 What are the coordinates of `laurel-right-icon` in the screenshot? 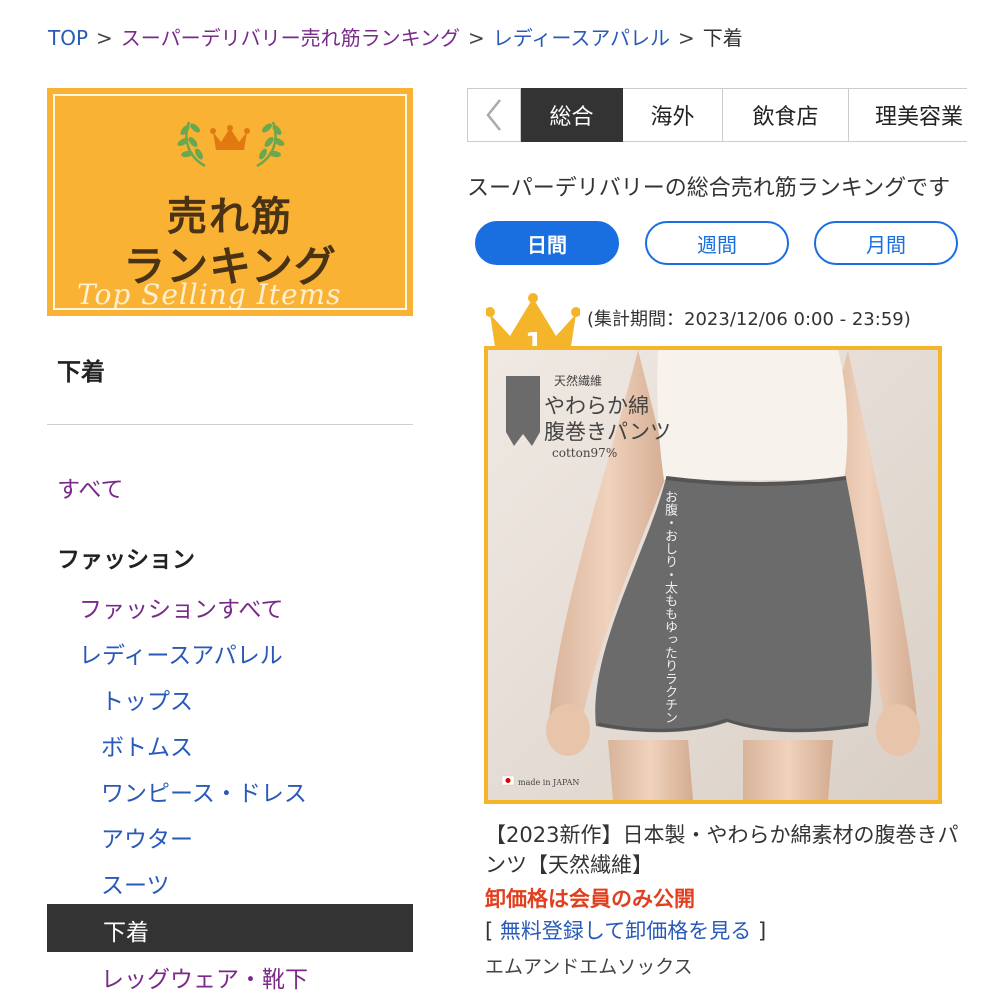 It's located at (270, 144).